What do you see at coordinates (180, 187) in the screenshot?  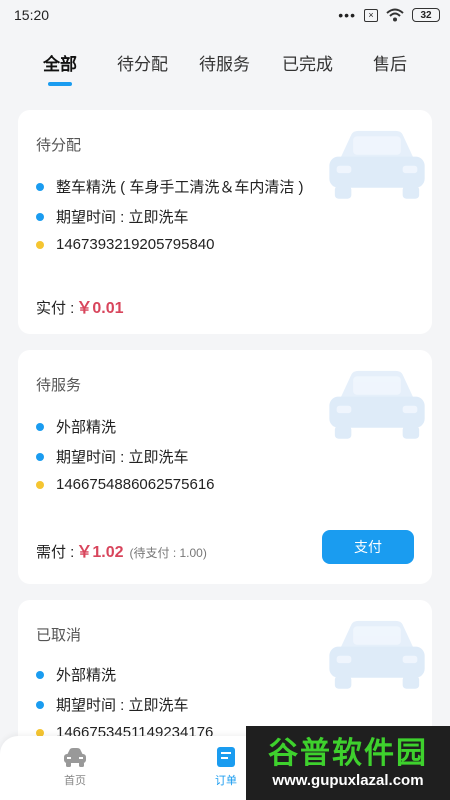 I see `order-service: 整车精洗 ( 车身手工清洗＆车内清洁 )` at bounding box center [180, 187].